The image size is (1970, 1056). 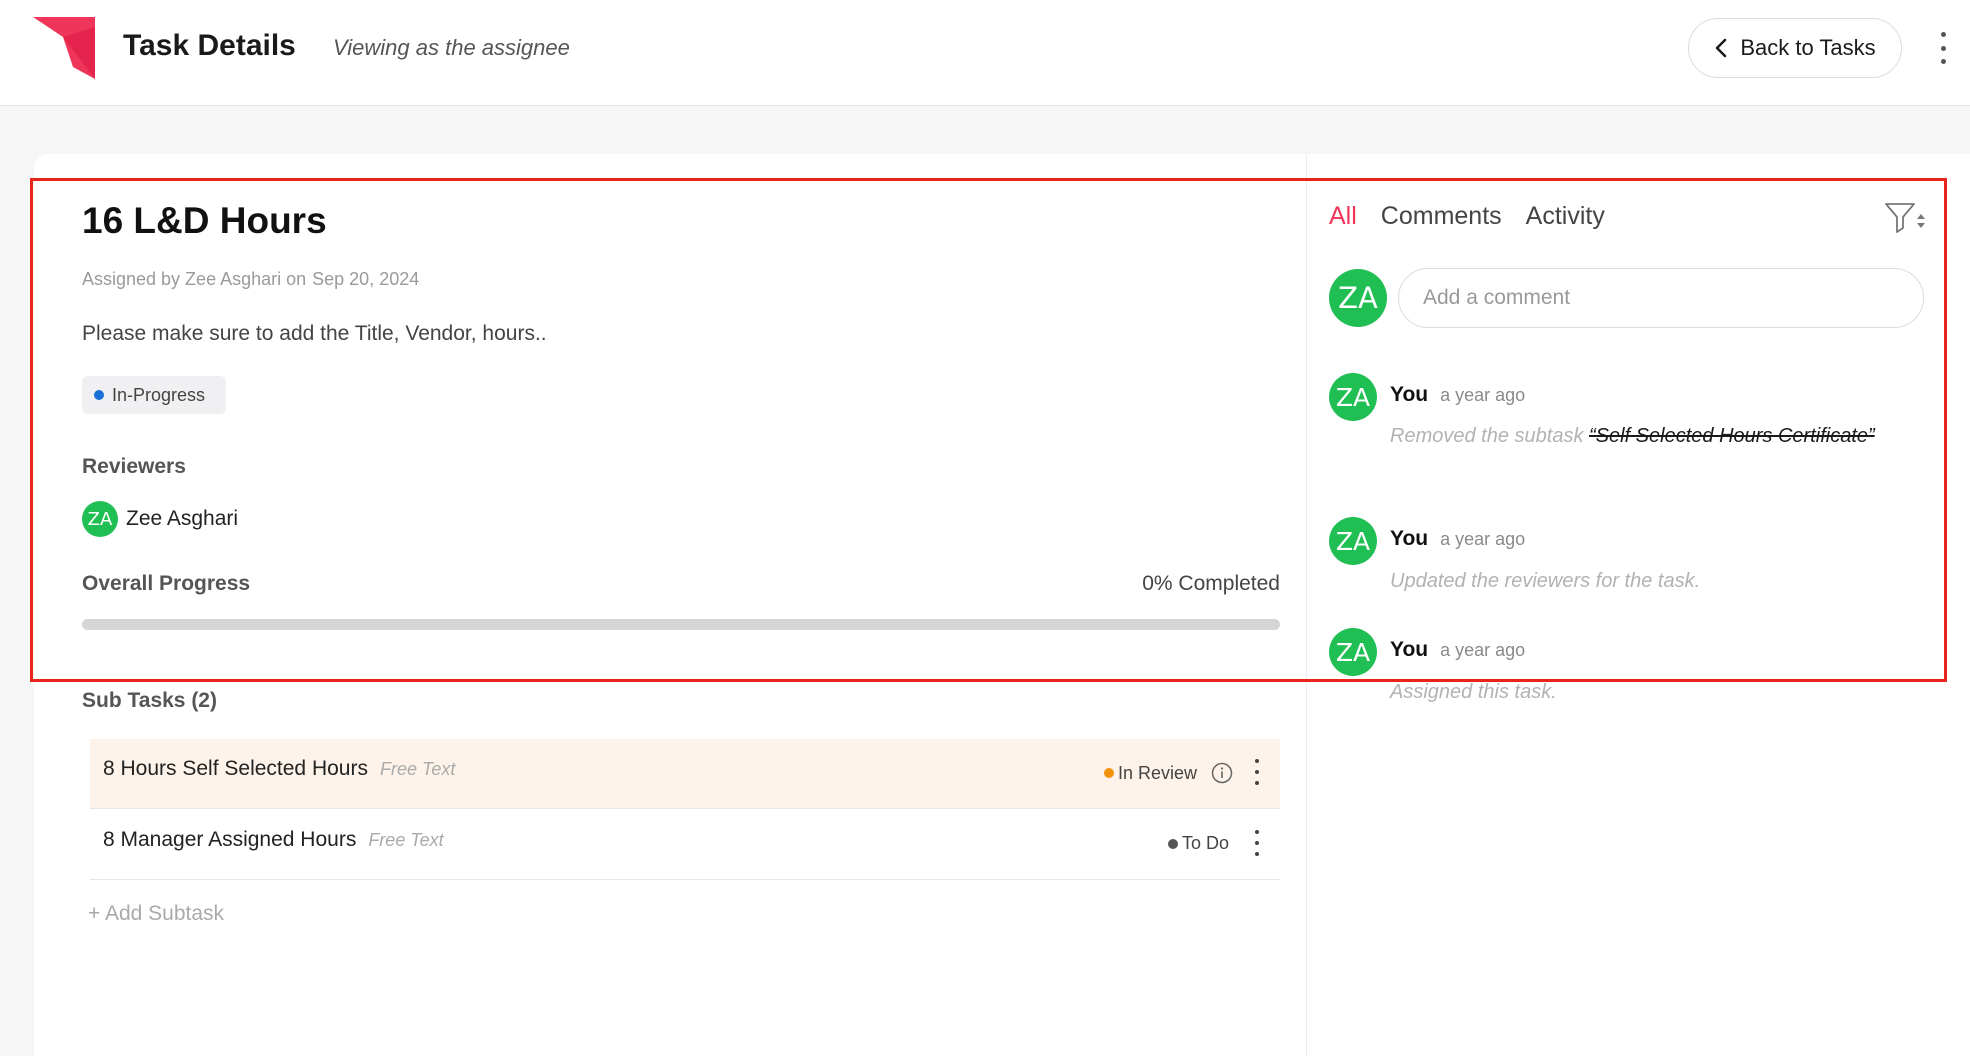 I want to click on chevron-left-icon, so click(x=1721, y=48).